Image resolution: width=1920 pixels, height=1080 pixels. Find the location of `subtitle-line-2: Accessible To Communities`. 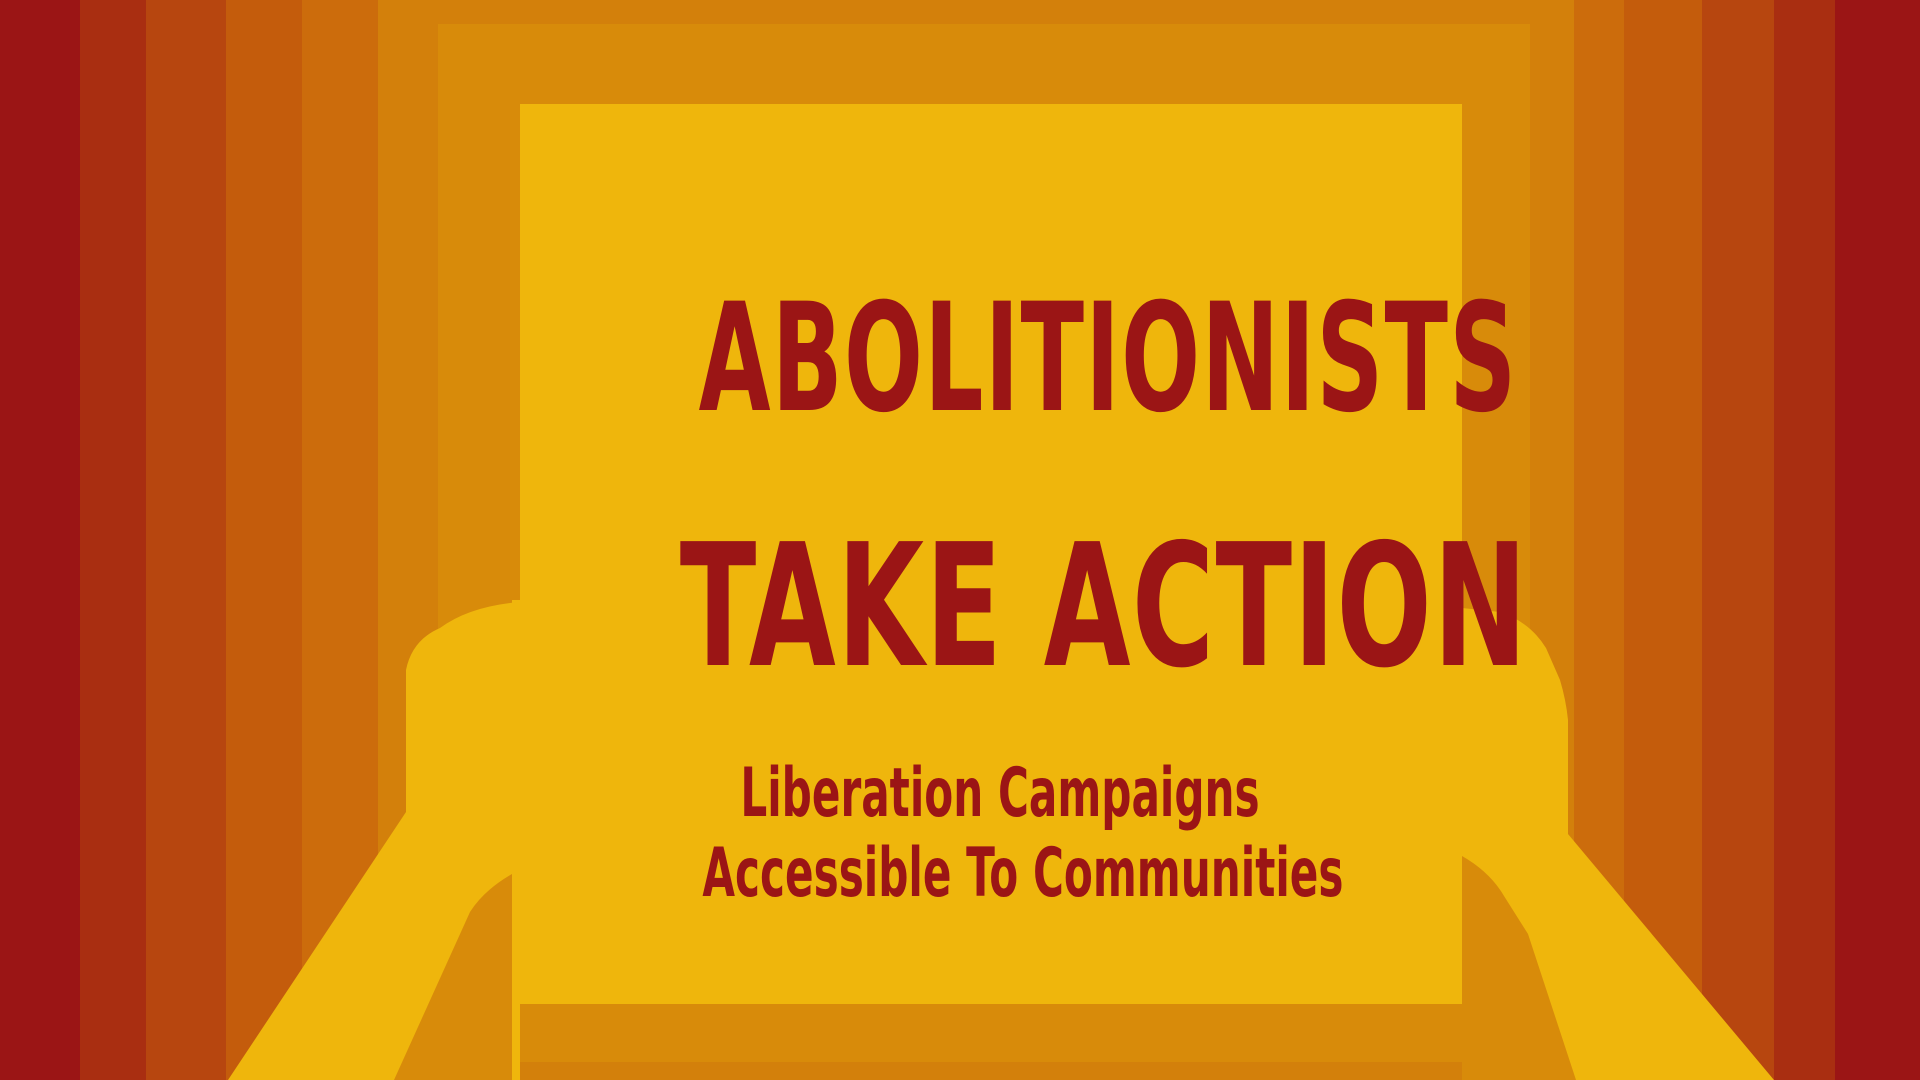

subtitle-line-2: Accessible To Communities is located at coordinates (1023, 873).